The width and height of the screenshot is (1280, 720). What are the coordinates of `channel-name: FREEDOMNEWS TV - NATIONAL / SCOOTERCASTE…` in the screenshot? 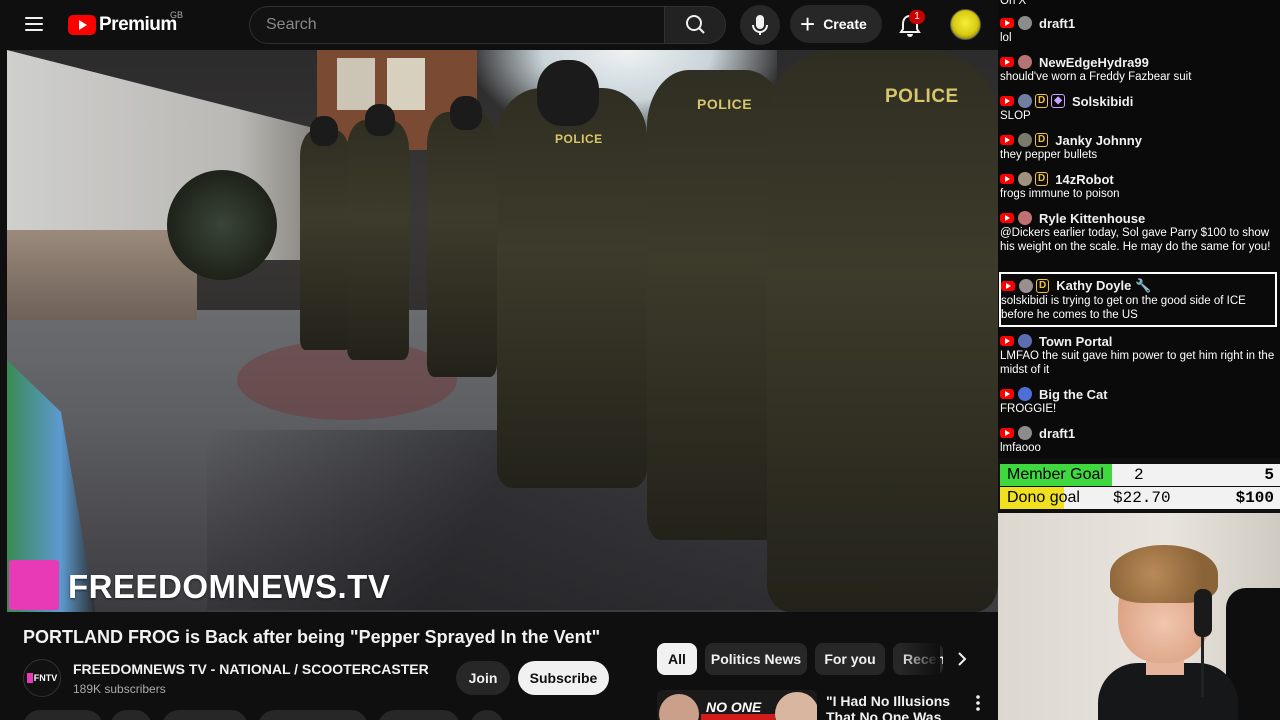 It's located at (251, 669).